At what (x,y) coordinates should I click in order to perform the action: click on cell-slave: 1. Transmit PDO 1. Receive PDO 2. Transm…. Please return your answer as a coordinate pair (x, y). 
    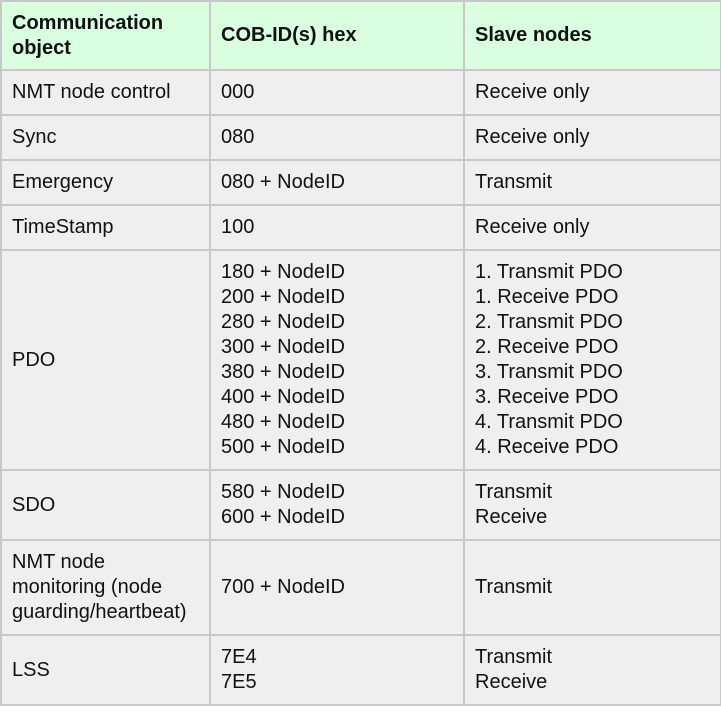
    Looking at the image, I should click on (592, 360).